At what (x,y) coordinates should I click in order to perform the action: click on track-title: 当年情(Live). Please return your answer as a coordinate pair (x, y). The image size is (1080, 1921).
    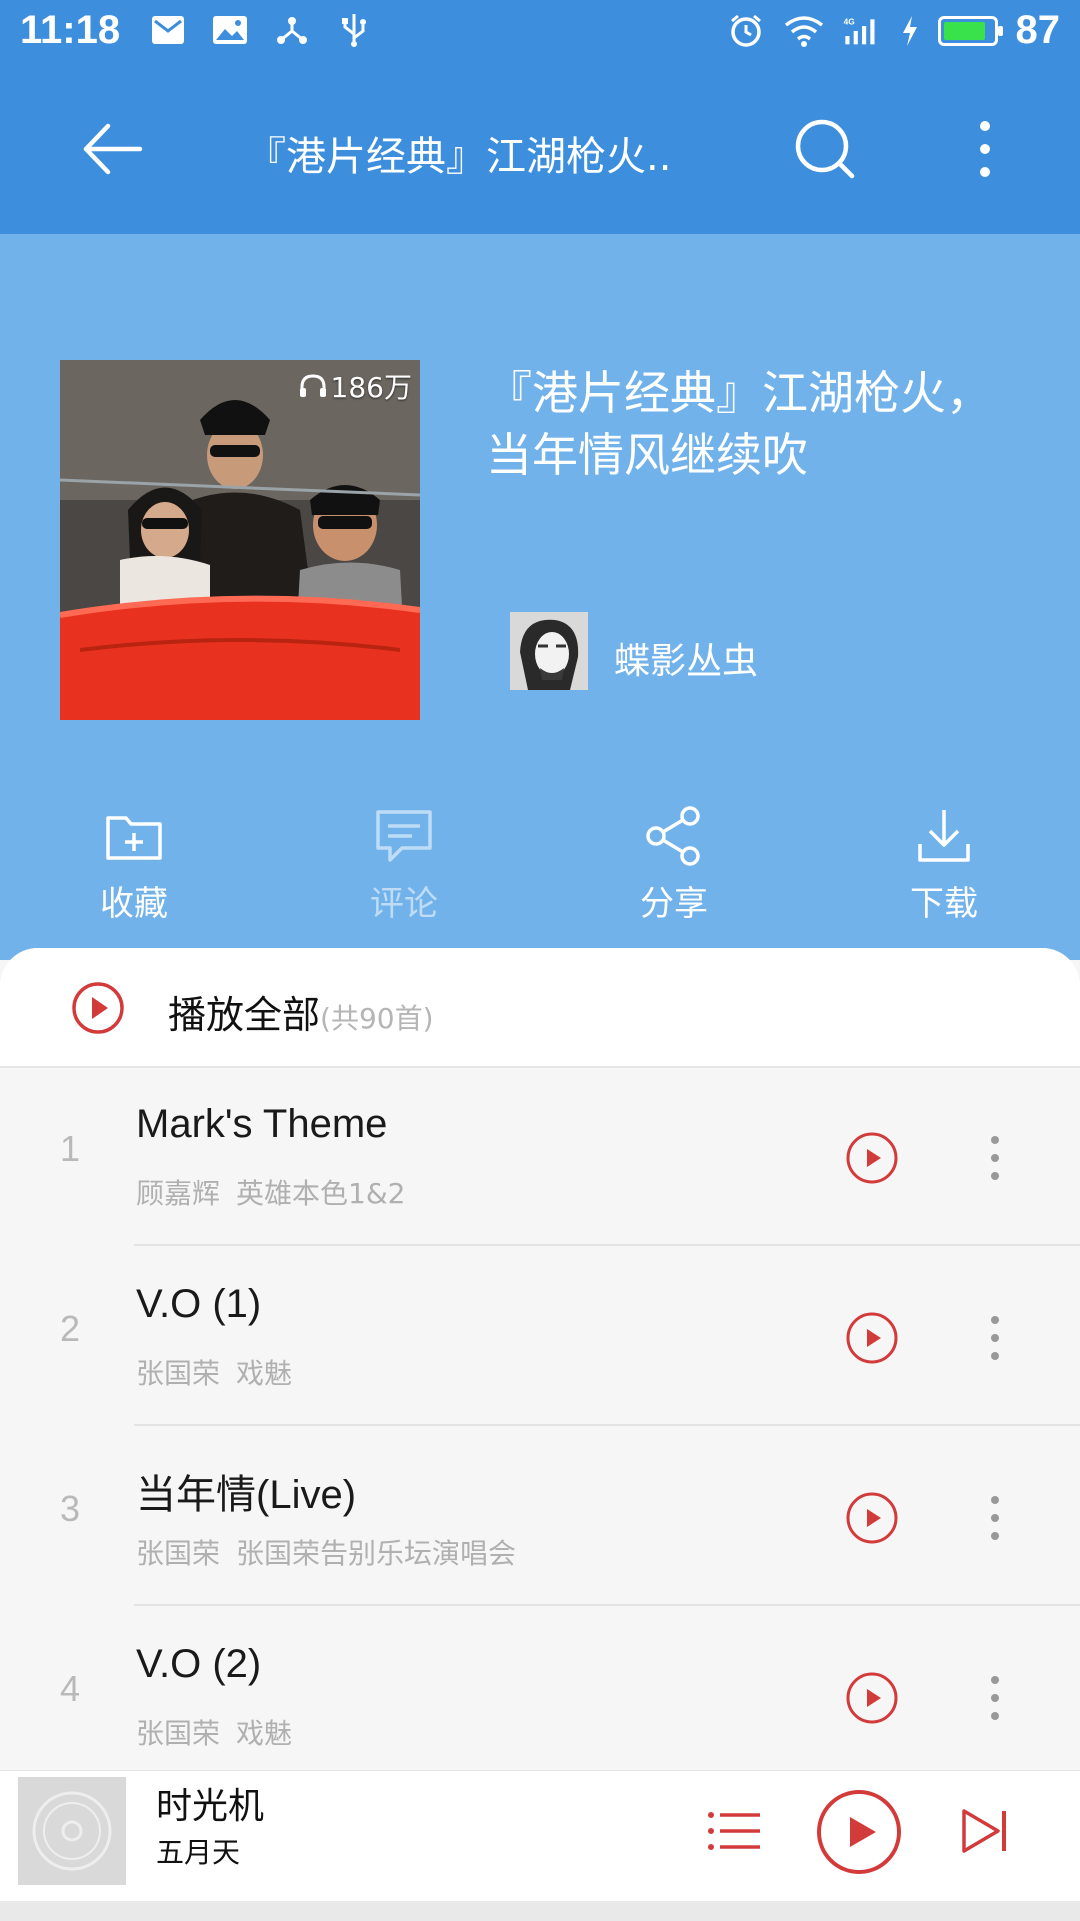
    Looking at the image, I should click on (246, 1495).